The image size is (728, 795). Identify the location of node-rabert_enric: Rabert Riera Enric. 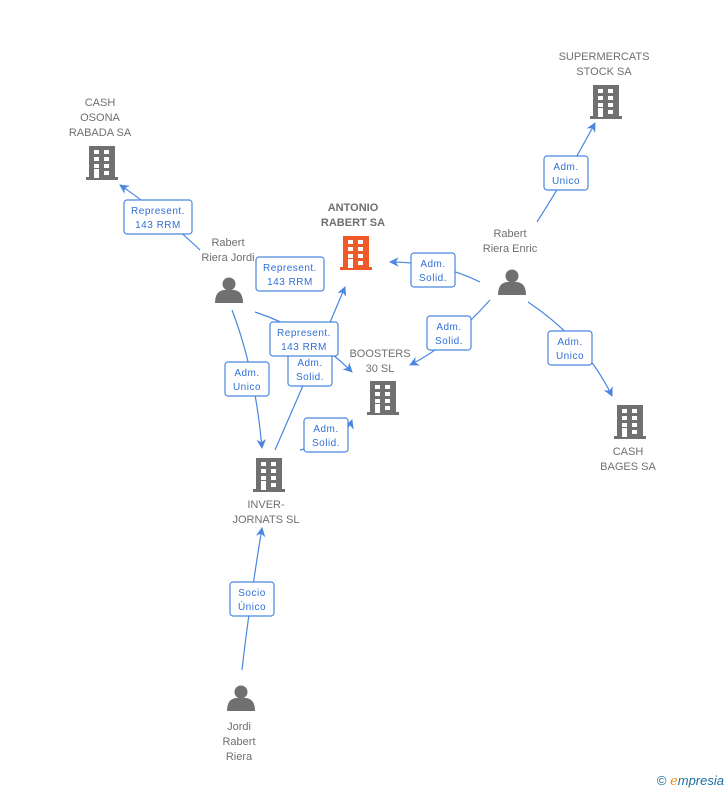
(510, 261).